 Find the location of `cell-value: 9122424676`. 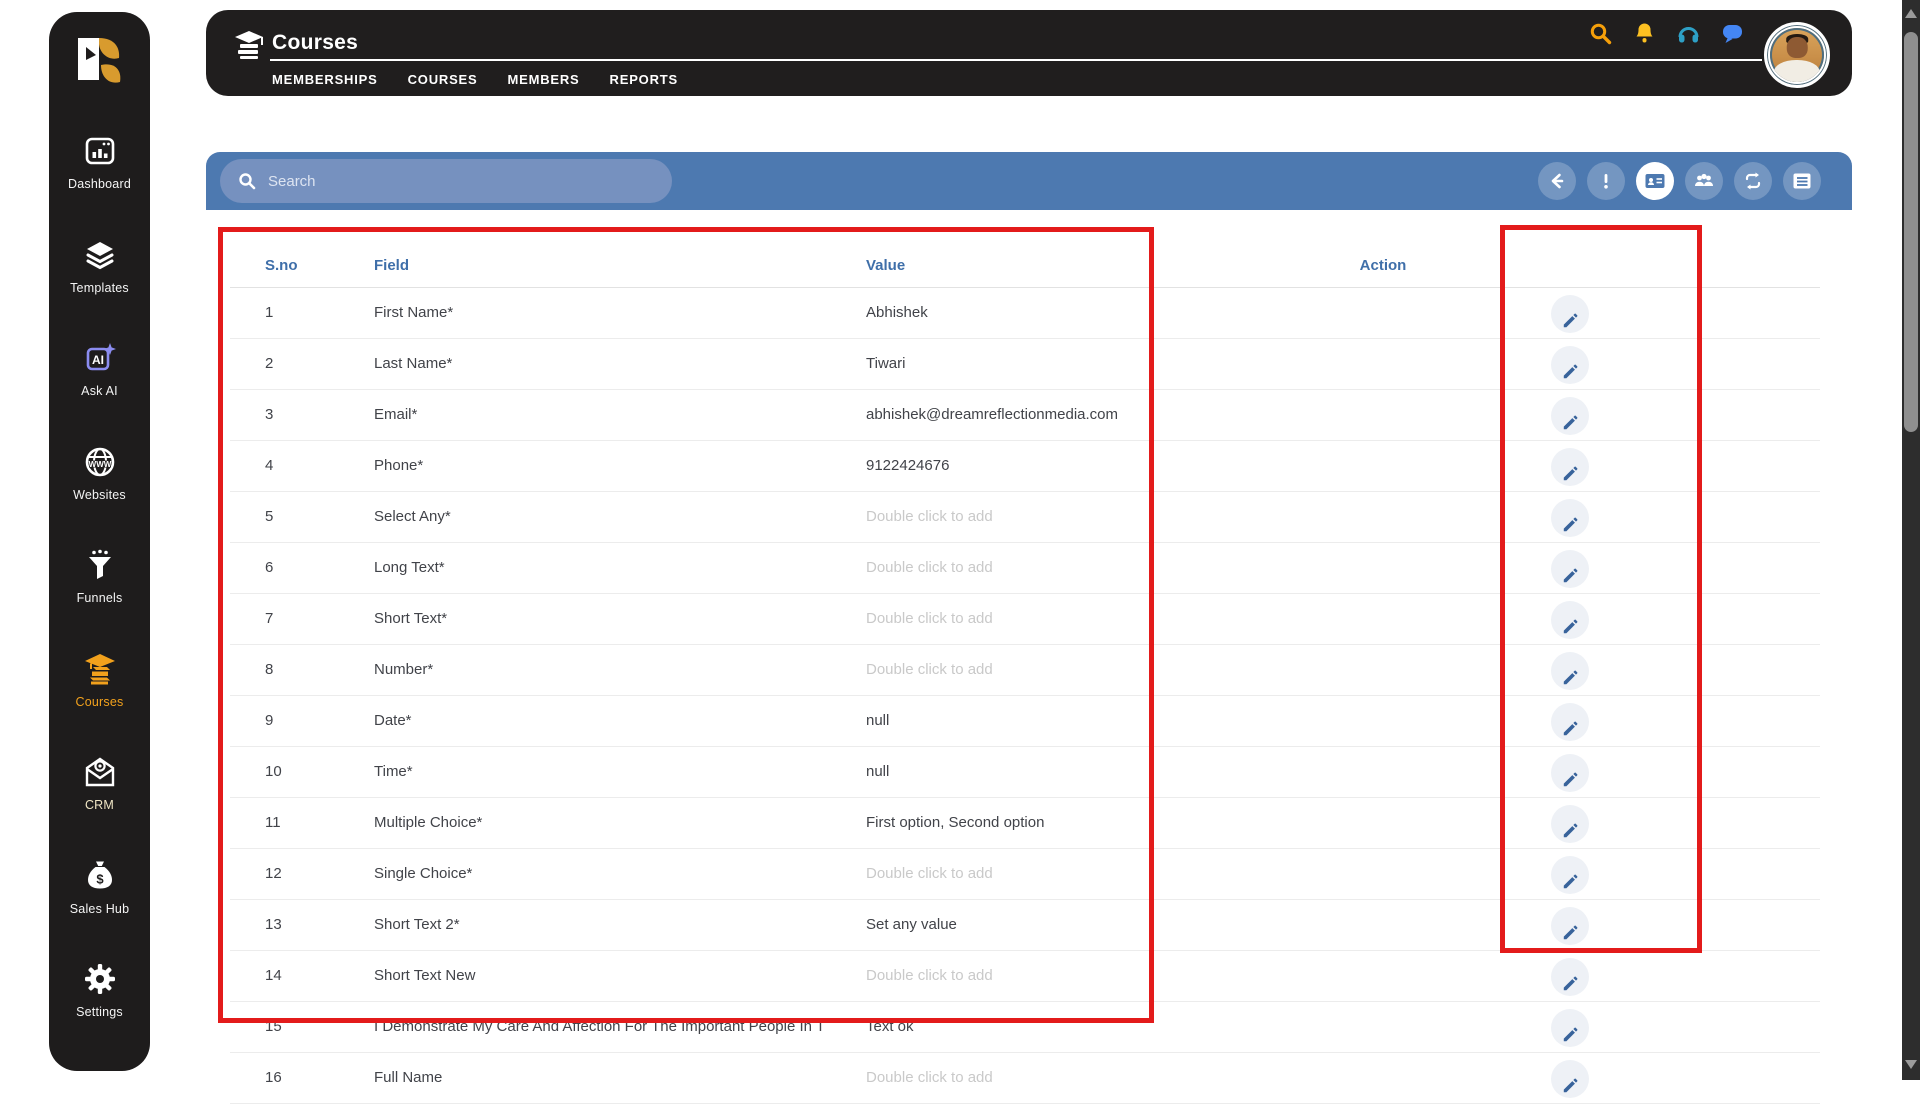

cell-value: 9122424676 is located at coordinates (907, 465).